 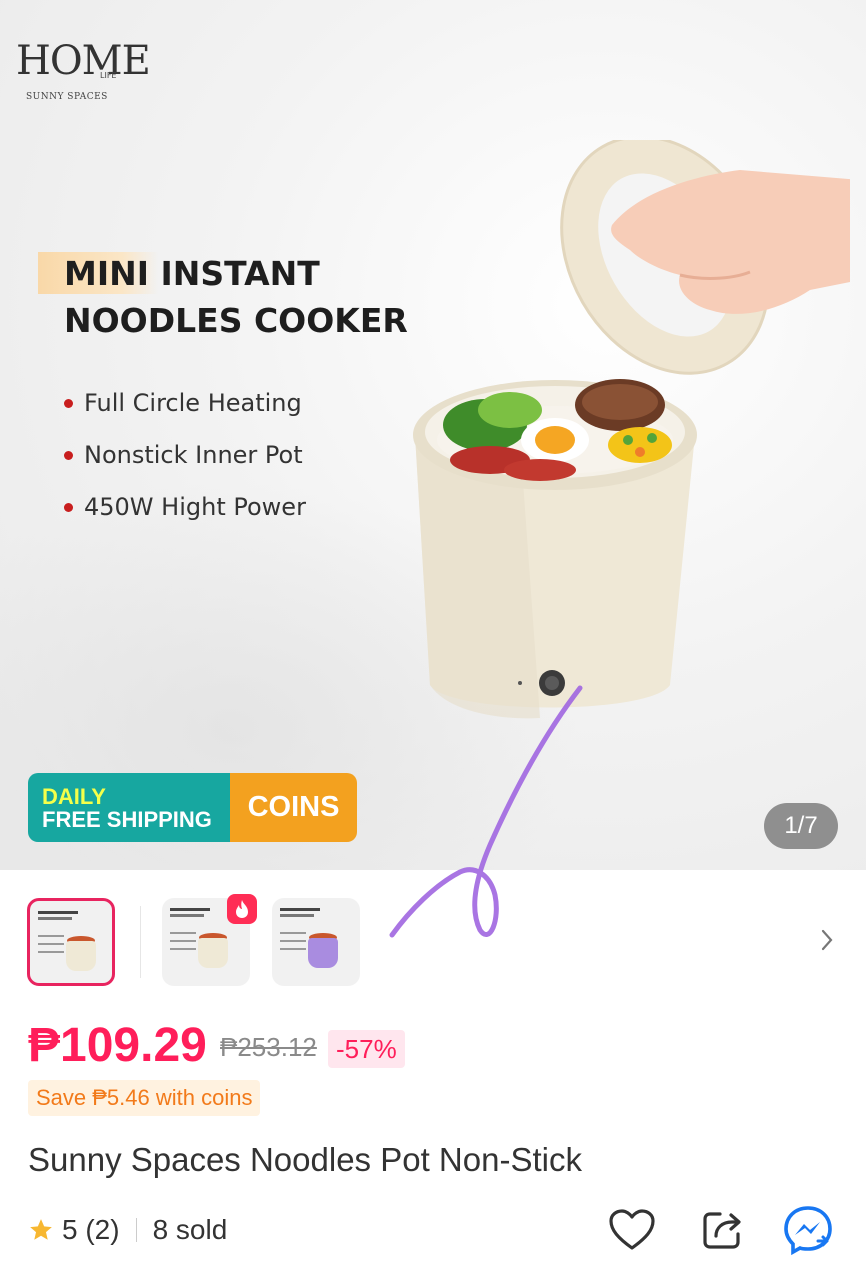 What do you see at coordinates (91, 1229) in the screenshot?
I see `rating-value: 5 (2)` at bounding box center [91, 1229].